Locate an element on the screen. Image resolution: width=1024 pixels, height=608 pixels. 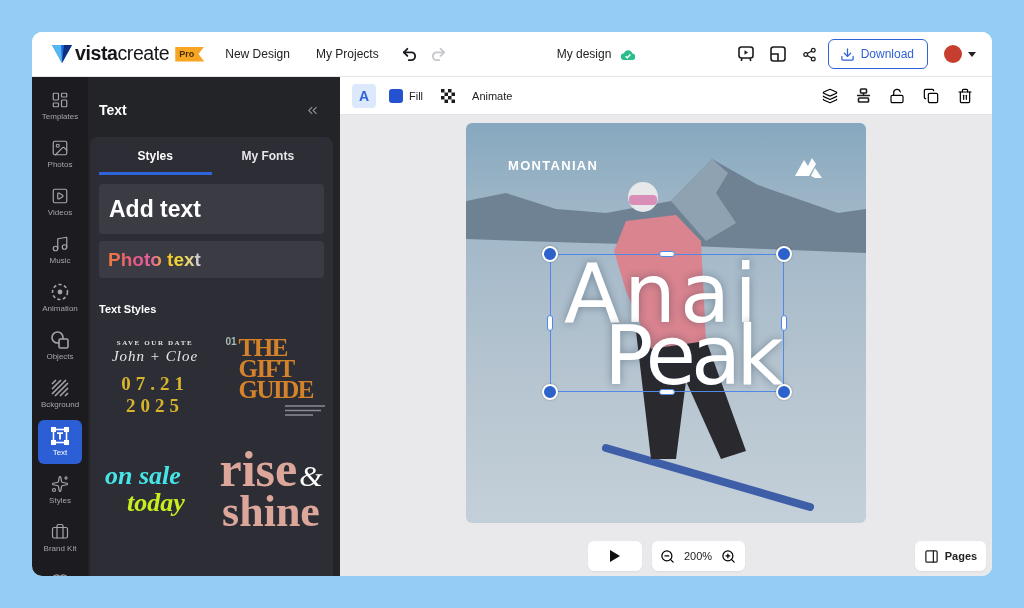
briefcase-icon is located at coordinates (60, 532).